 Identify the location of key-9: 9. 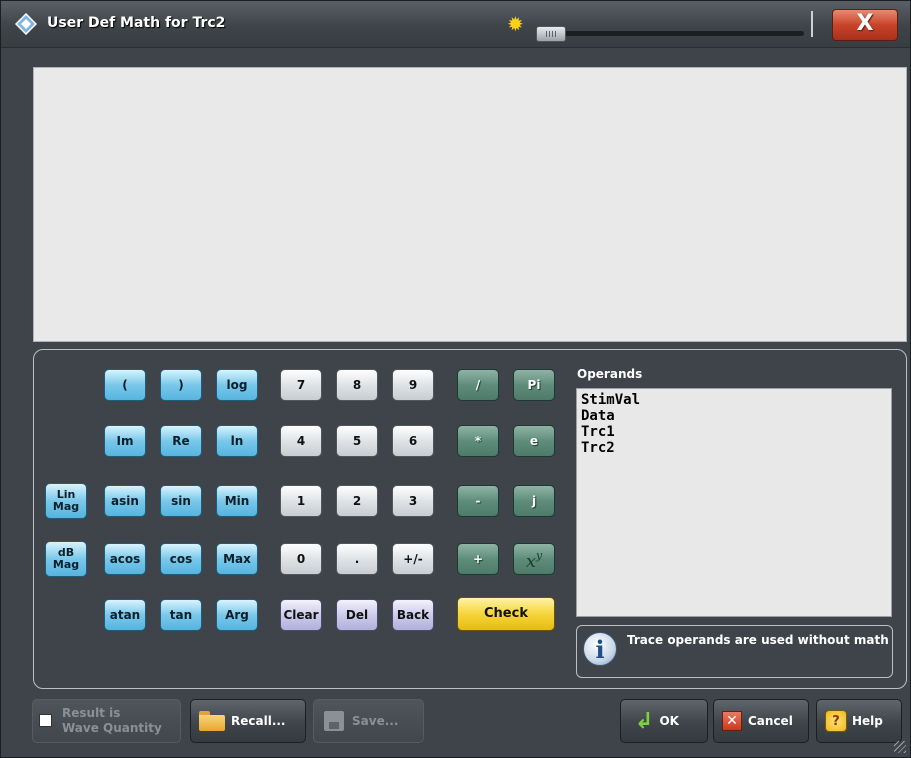
(413, 385).